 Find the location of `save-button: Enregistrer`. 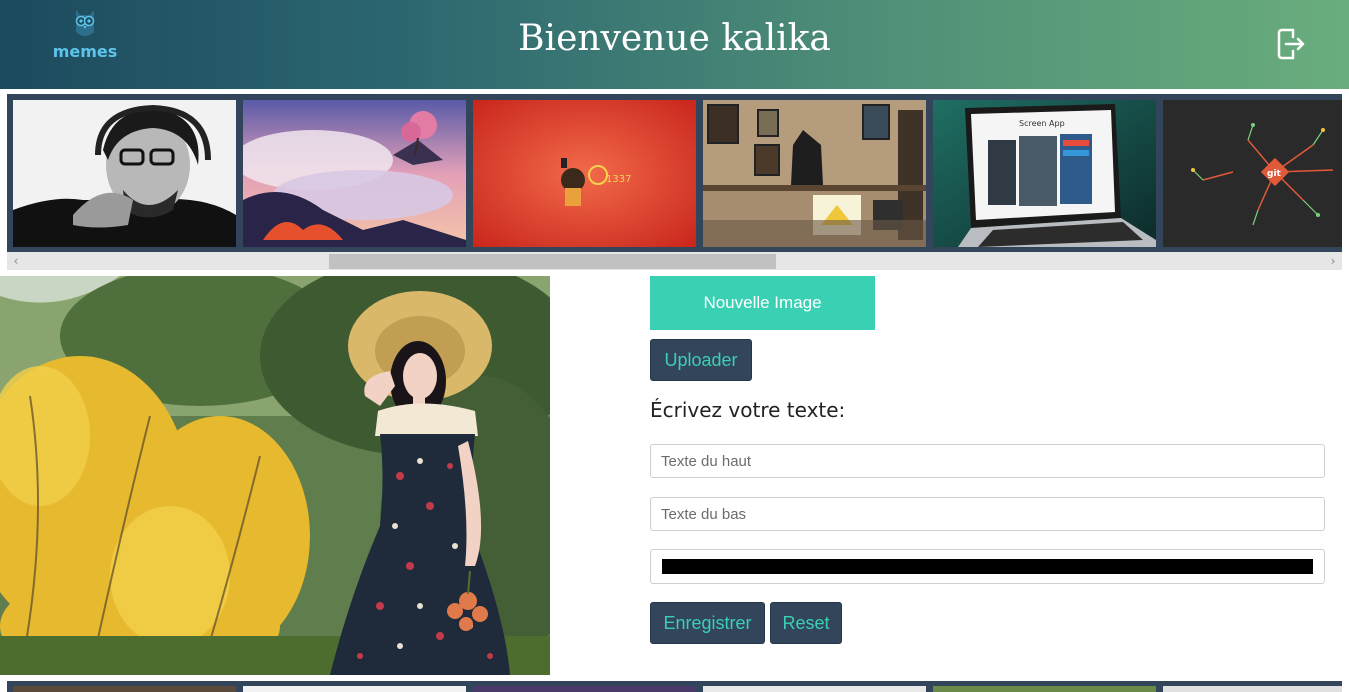

save-button: Enregistrer is located at coordinates (707, 623).